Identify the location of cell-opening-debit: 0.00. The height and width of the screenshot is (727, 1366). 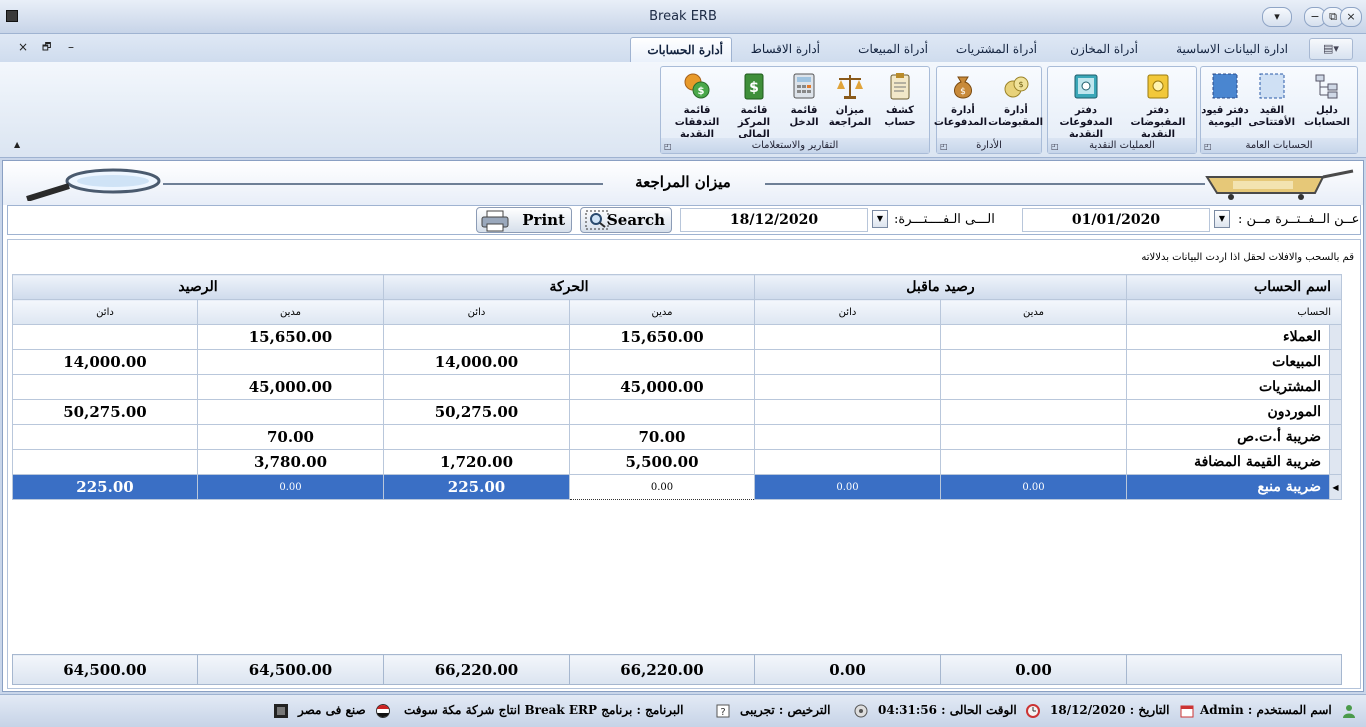
(1033, 487).